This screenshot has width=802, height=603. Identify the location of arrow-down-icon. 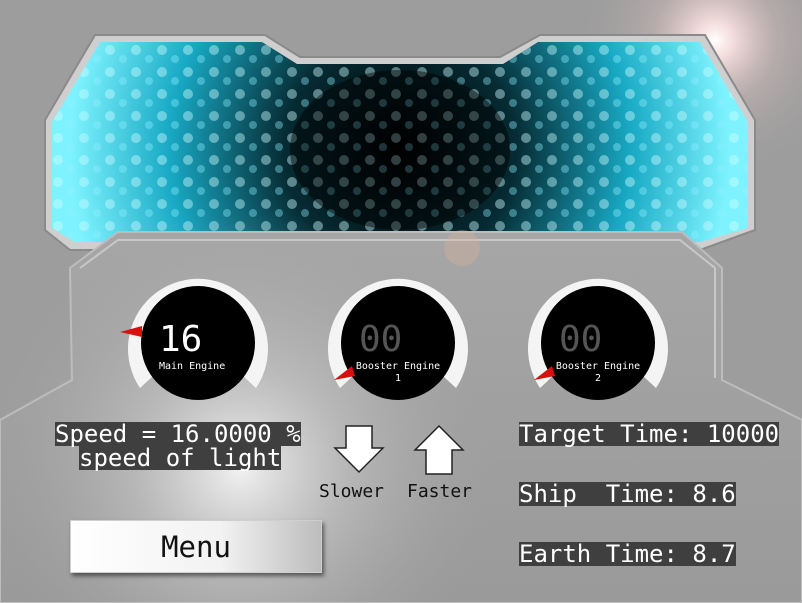
(359, 449).